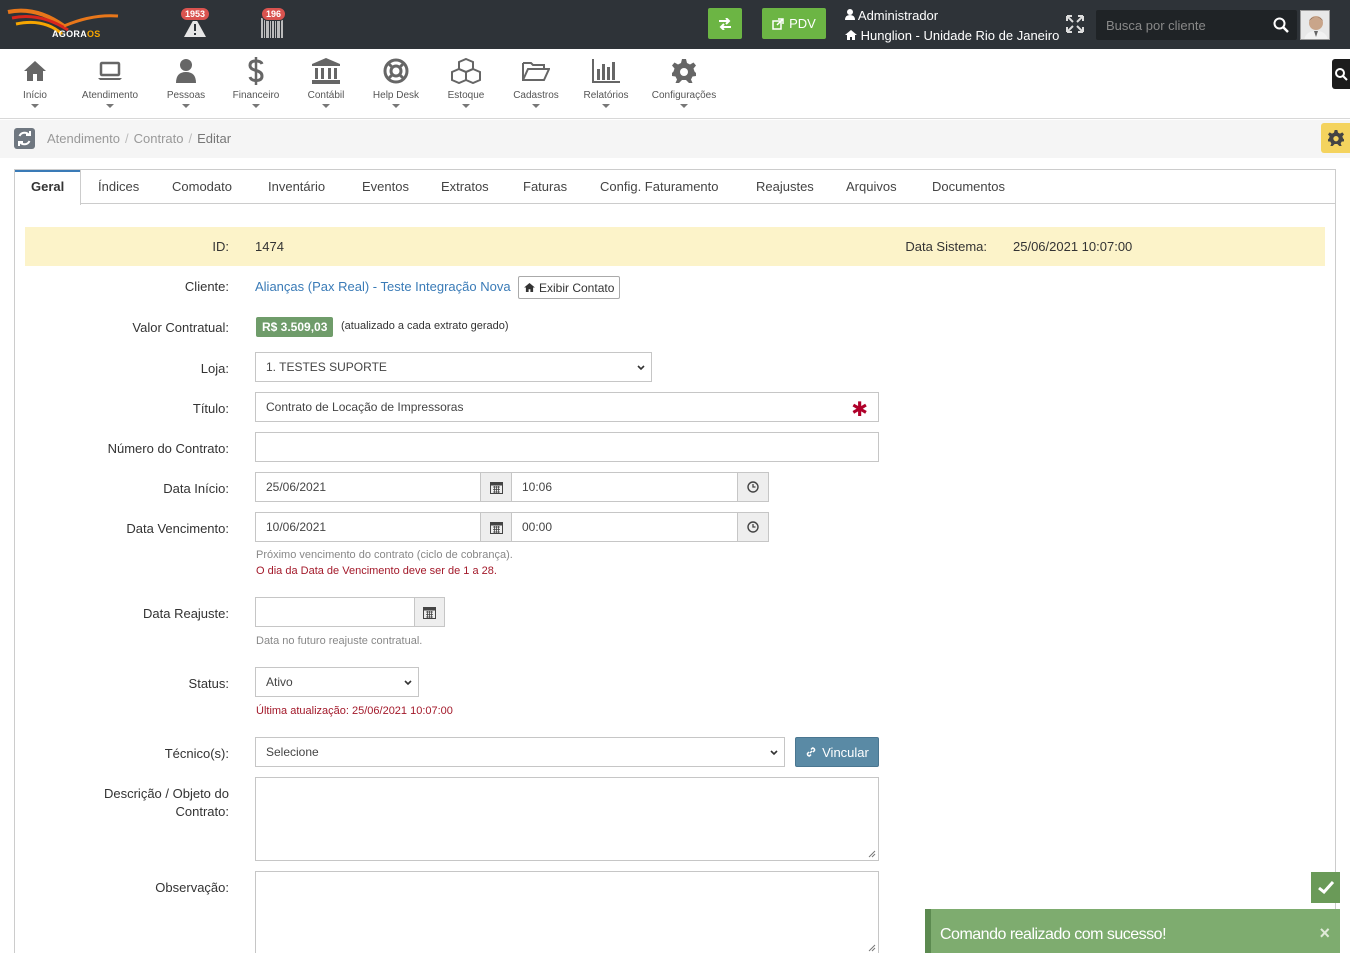 This screenshot has height=953, width=1350. I want to click on vencimento-calendar-button, so click(496, 527).